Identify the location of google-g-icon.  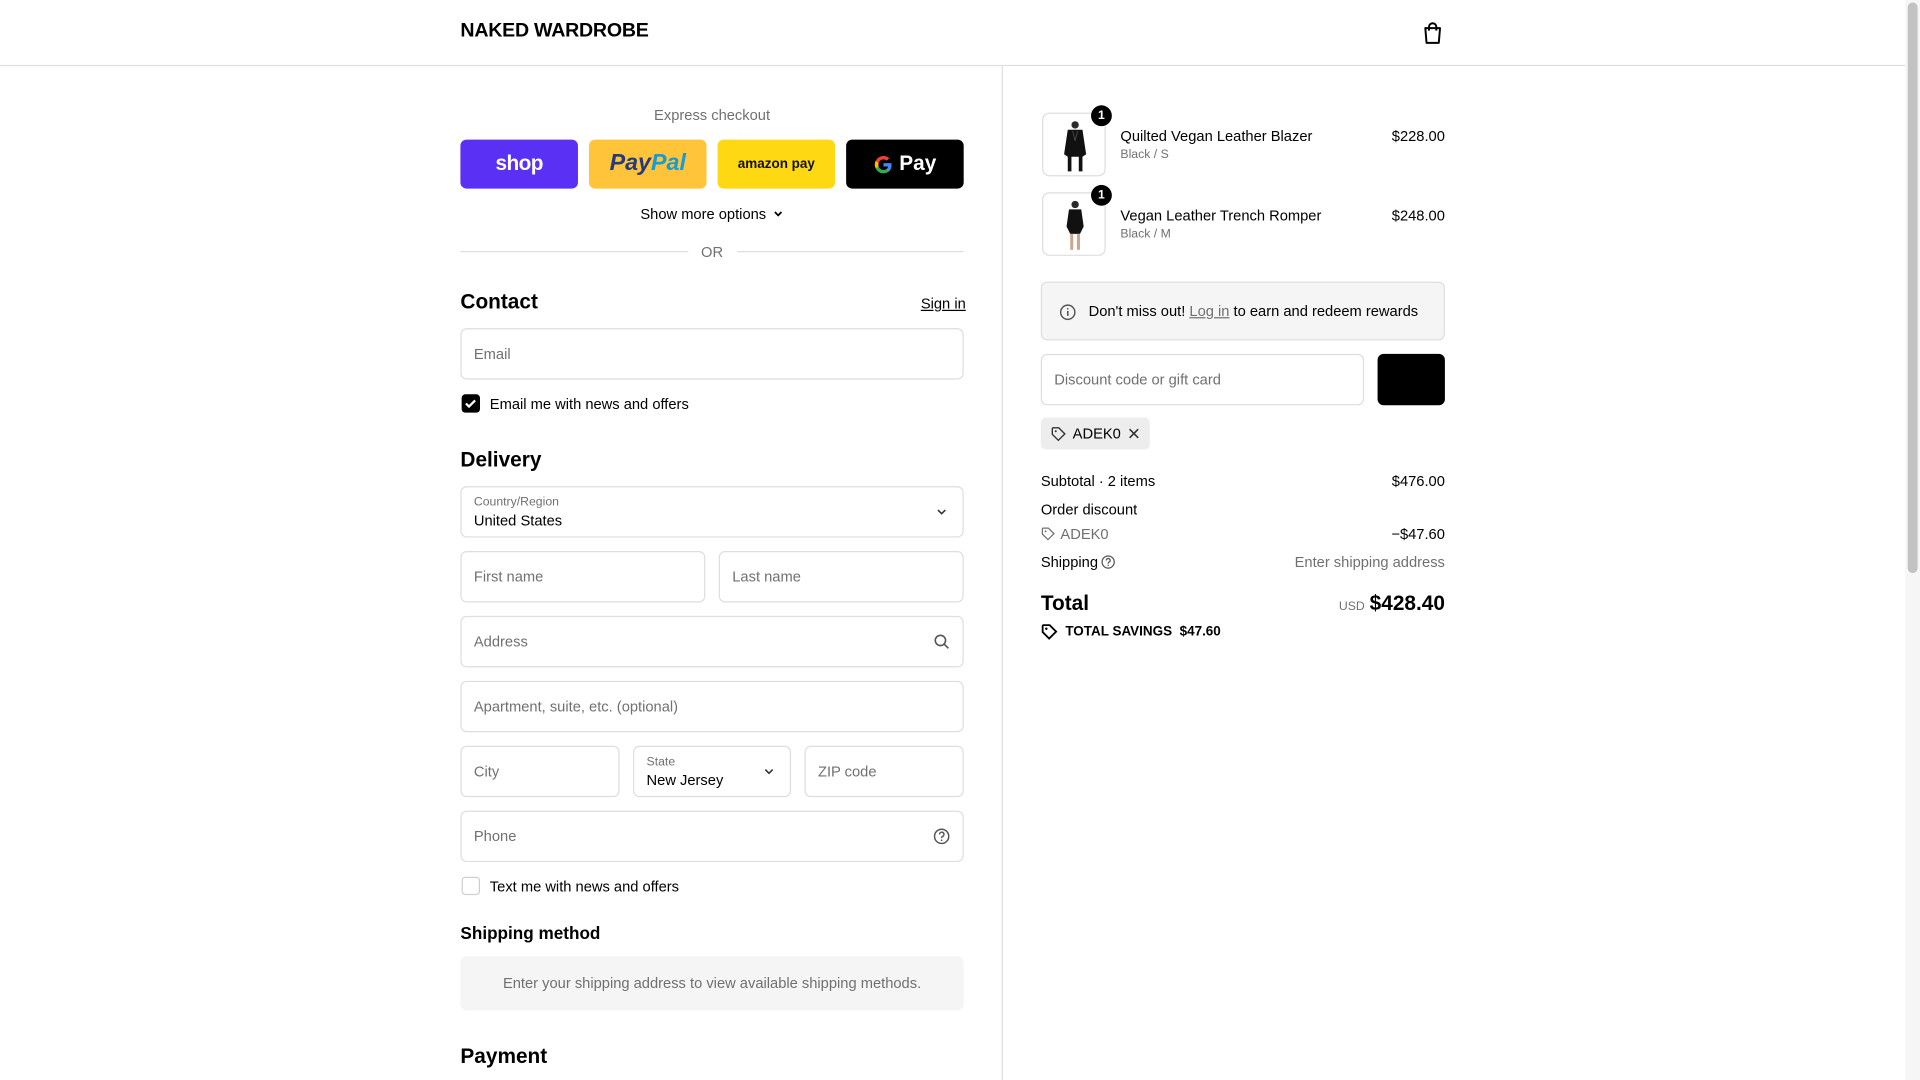
(884, 164).